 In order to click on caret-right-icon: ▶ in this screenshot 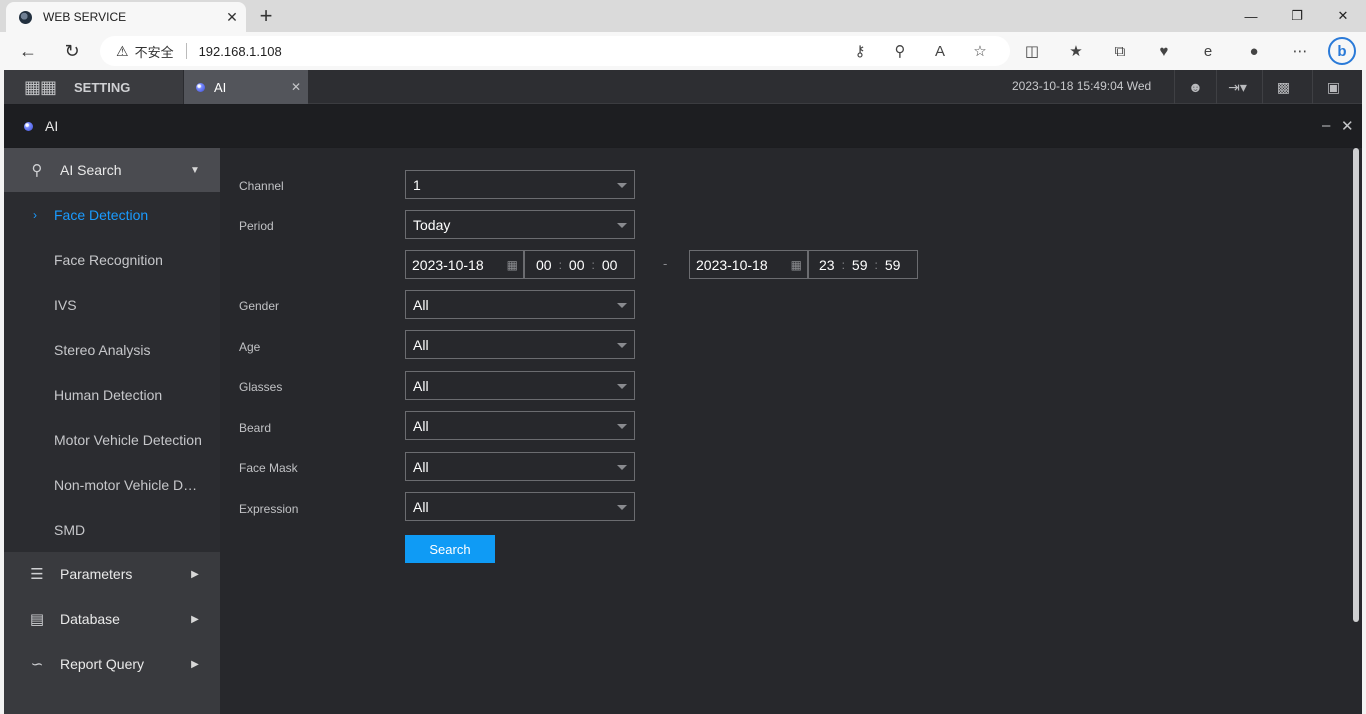, I will do `click(195, 664)`.